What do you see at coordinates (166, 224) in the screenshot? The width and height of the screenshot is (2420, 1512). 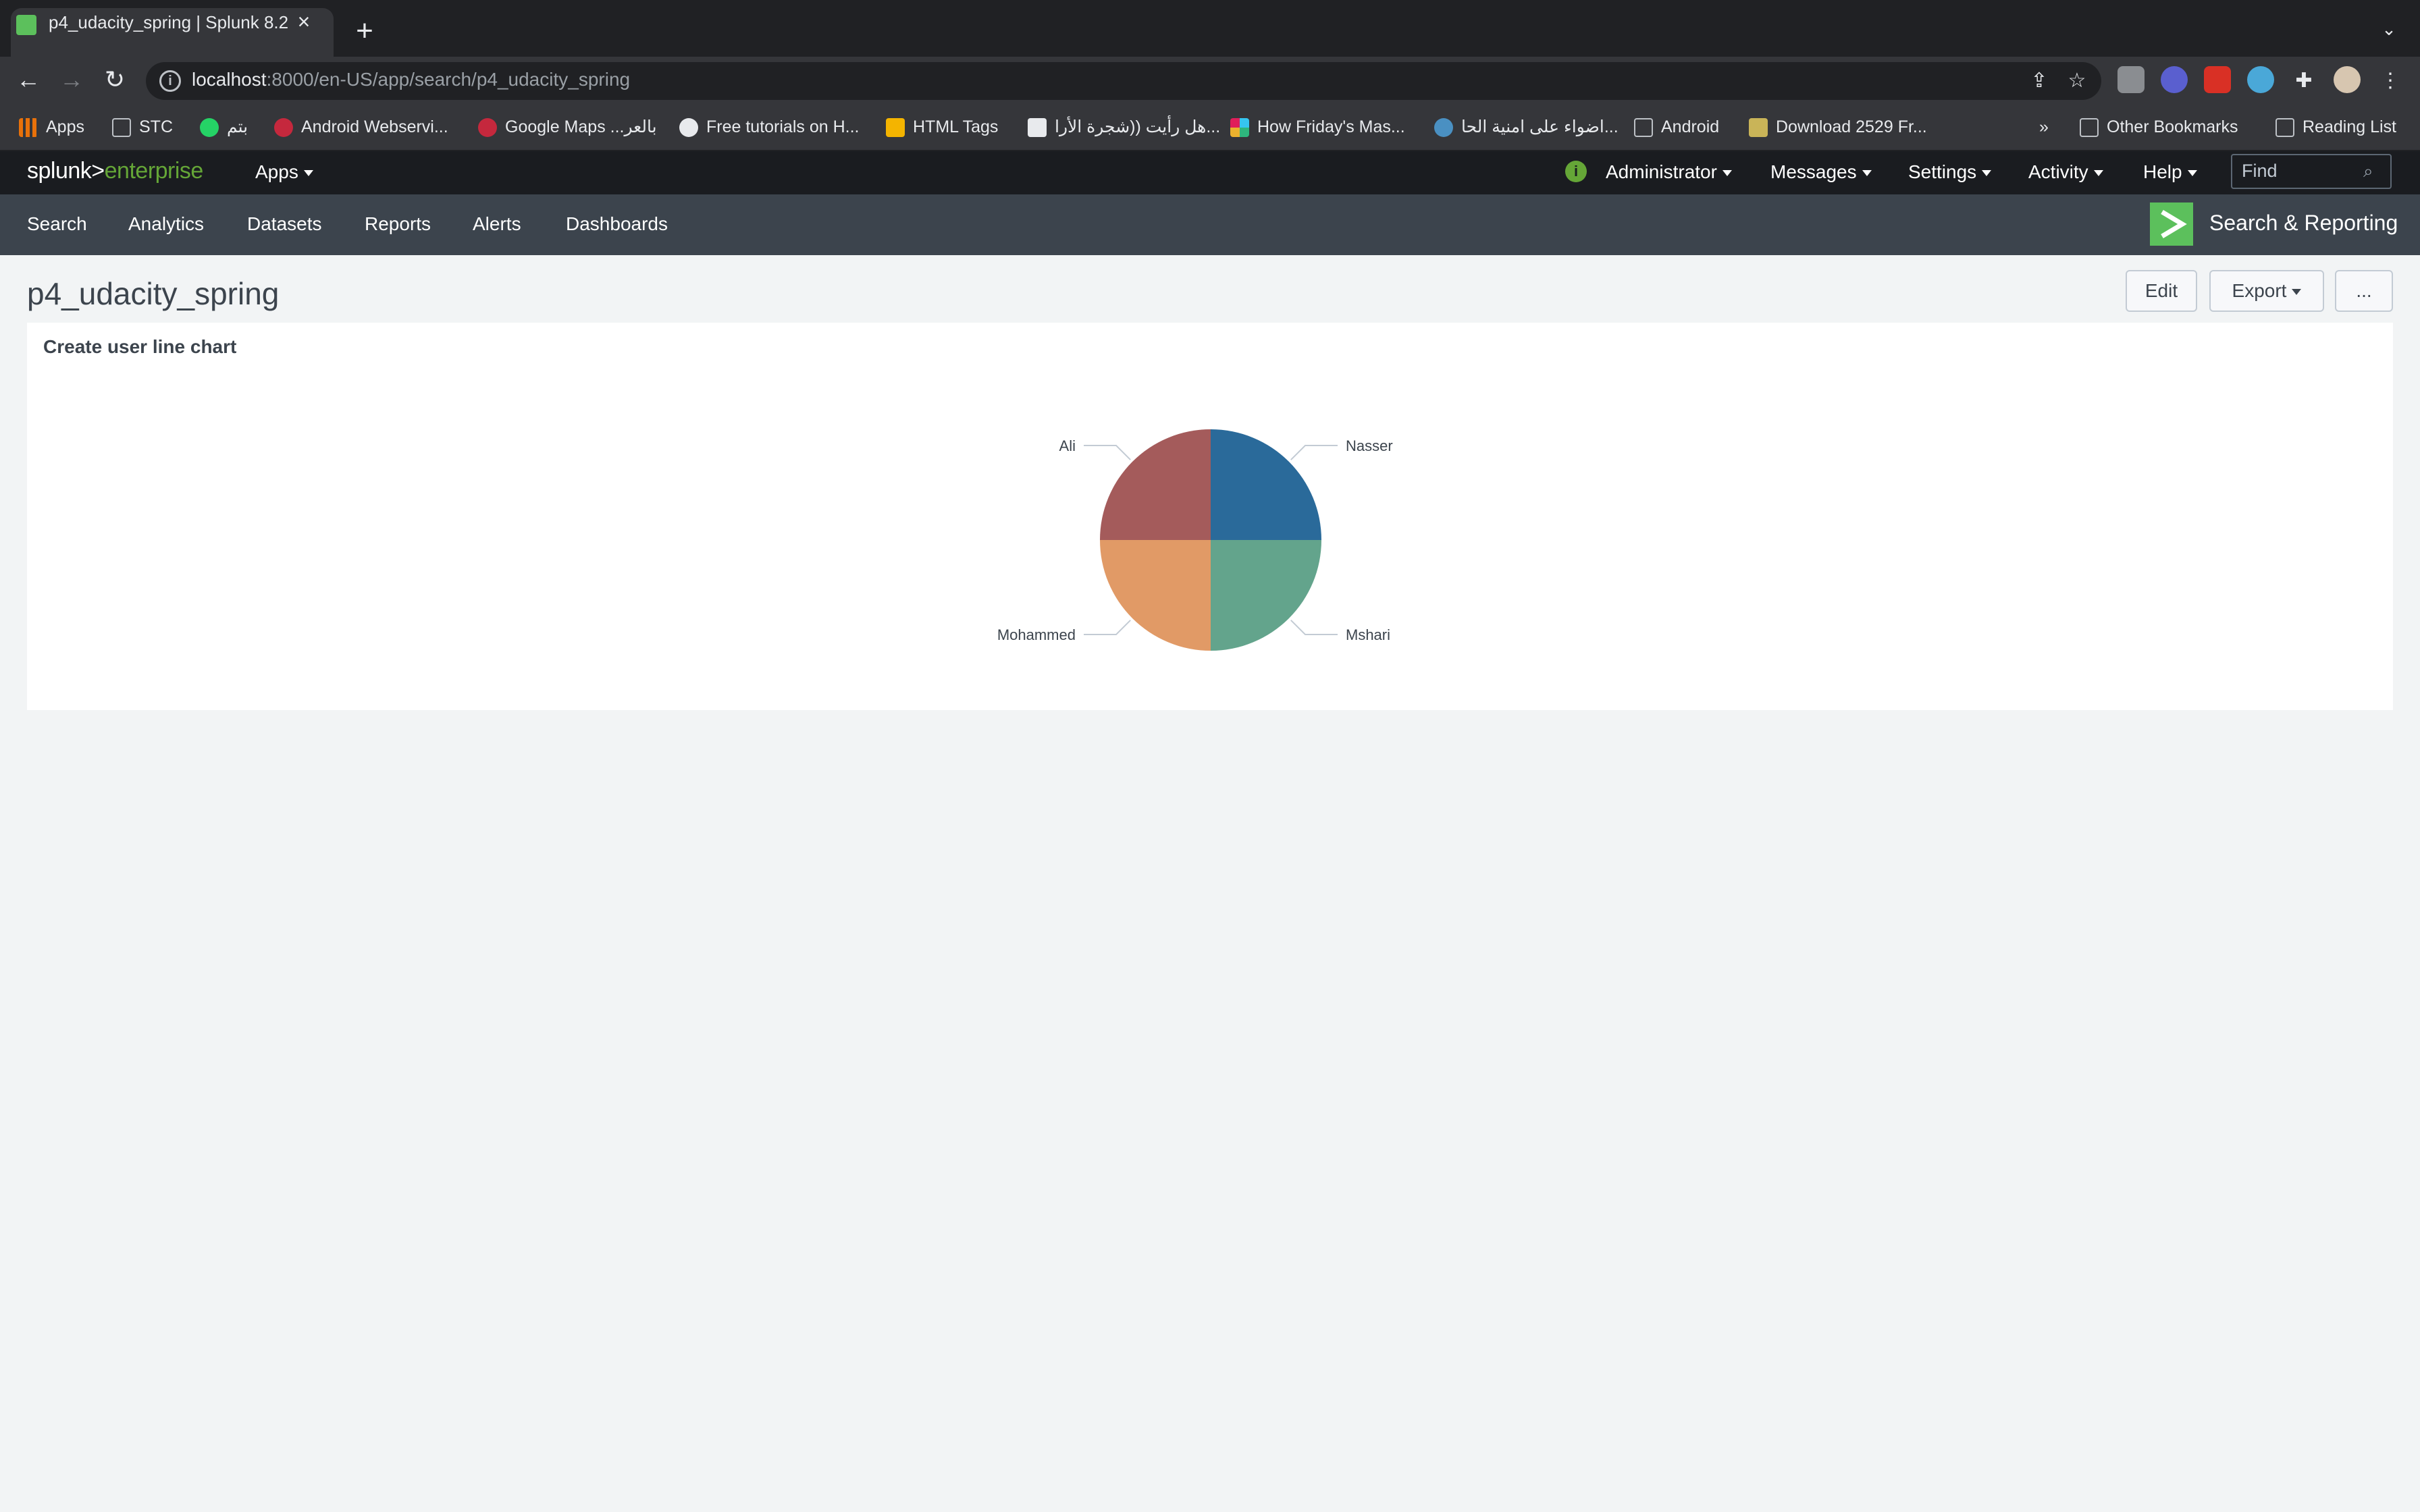 I see `nav-analytics: Analytics` at bounding box center [166, 224].